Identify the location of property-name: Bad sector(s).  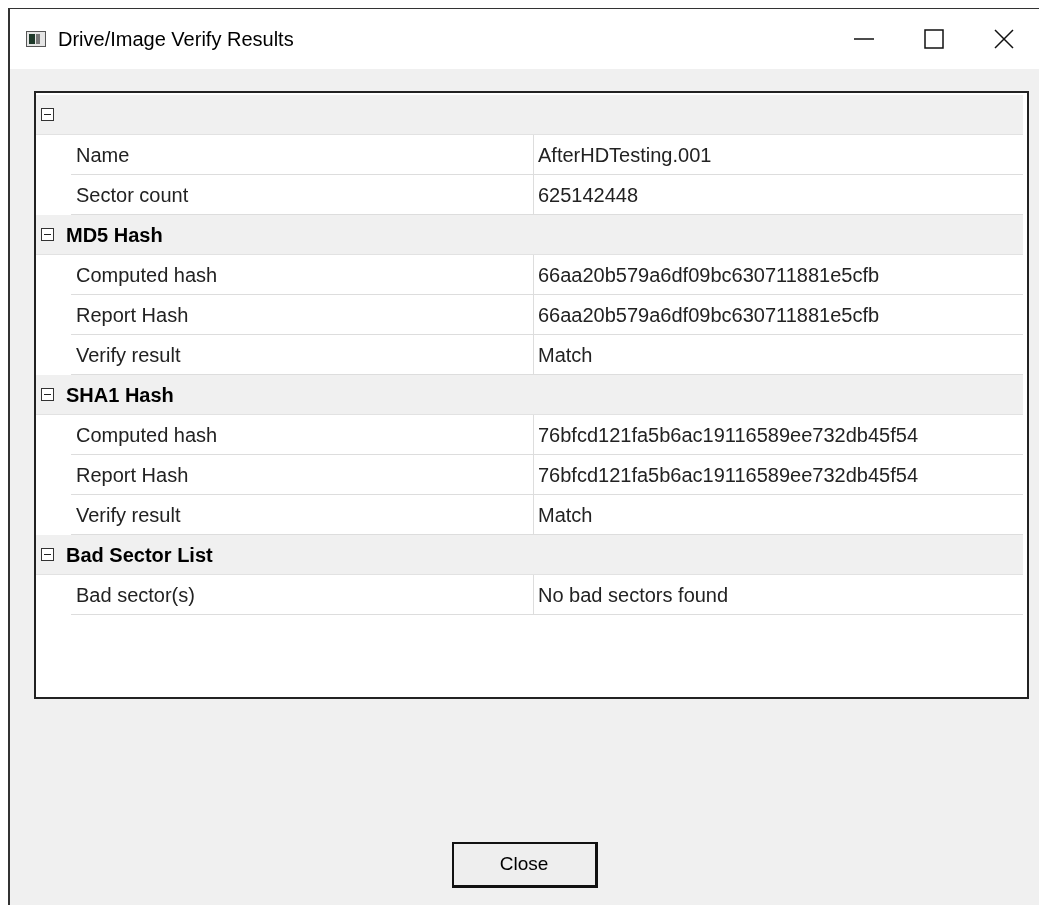
(302, 595).